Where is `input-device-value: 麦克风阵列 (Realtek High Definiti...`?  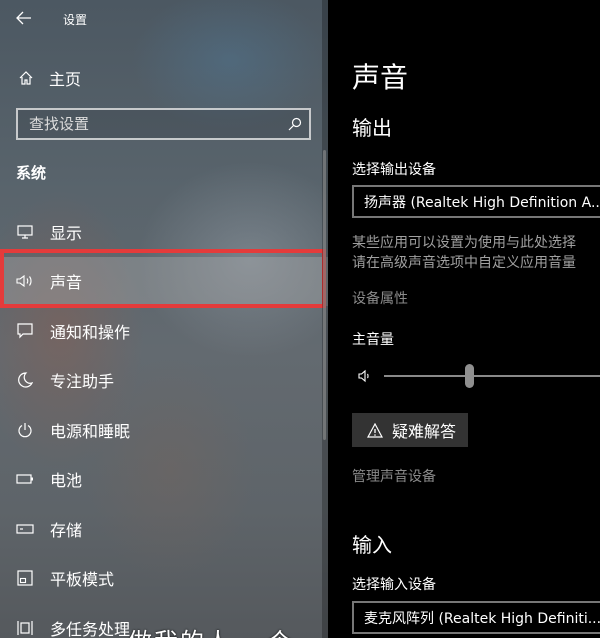 input-device-value: 麦克风阵列 (Realtek High Definiti... is located at coordinates (482, 618).